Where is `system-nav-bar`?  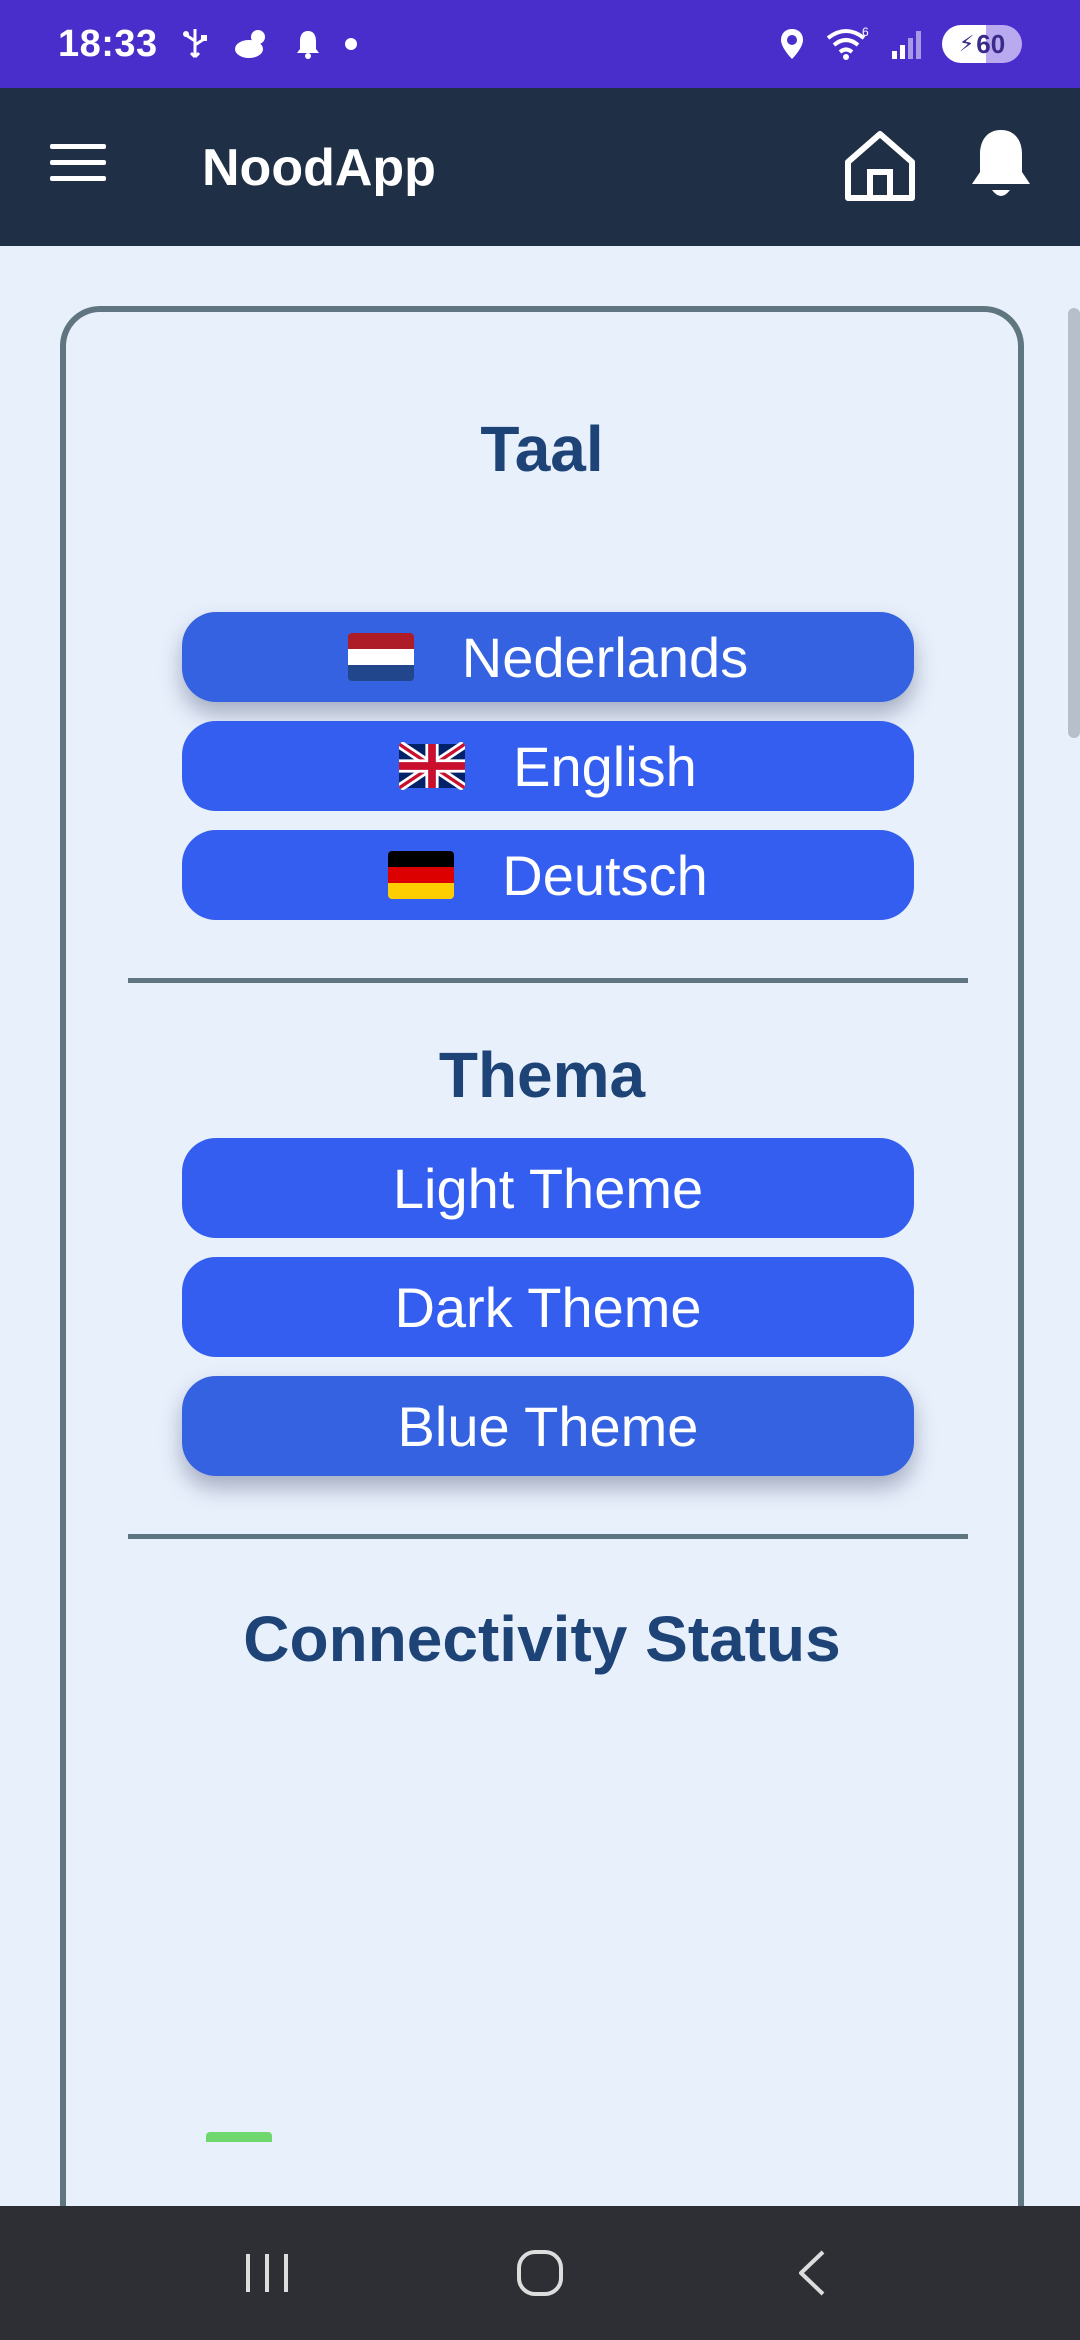
system-nav-bar is located at coordinates (540, 2273).